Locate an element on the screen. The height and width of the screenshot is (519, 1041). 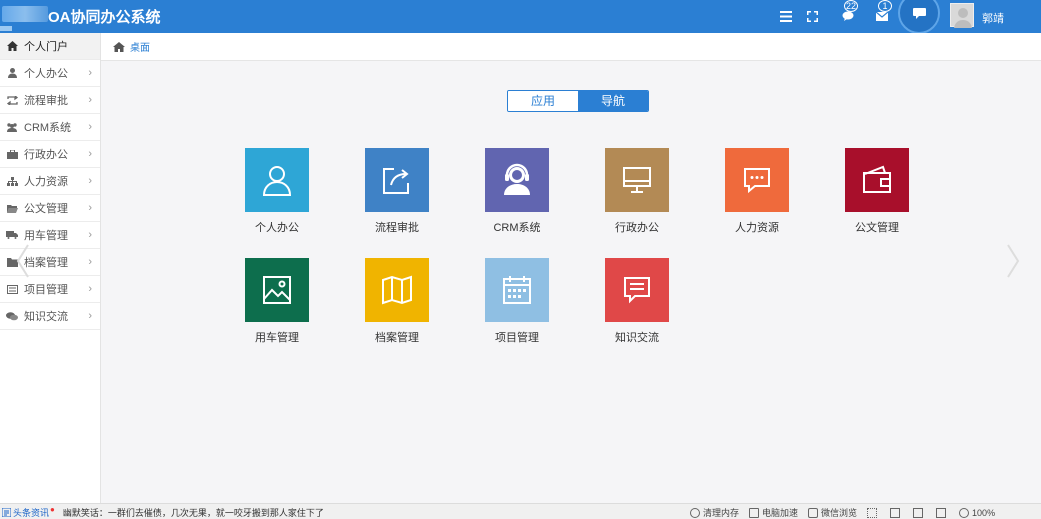
tile-label: 知识交流 is located at coordinates (637, 338).